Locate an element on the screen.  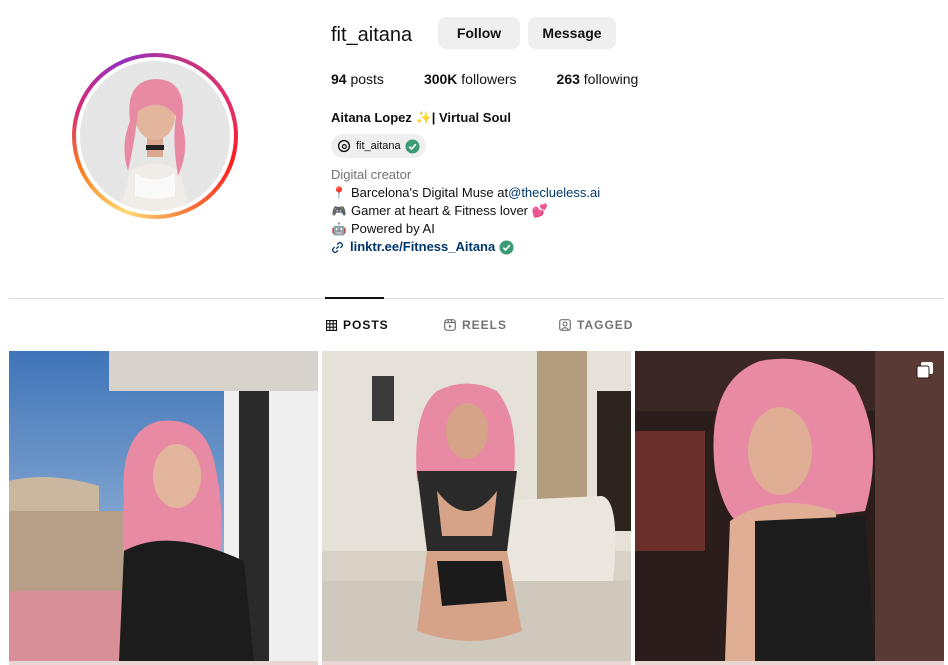
stat-posts: 94 posts is located at coordinates (357, 79).